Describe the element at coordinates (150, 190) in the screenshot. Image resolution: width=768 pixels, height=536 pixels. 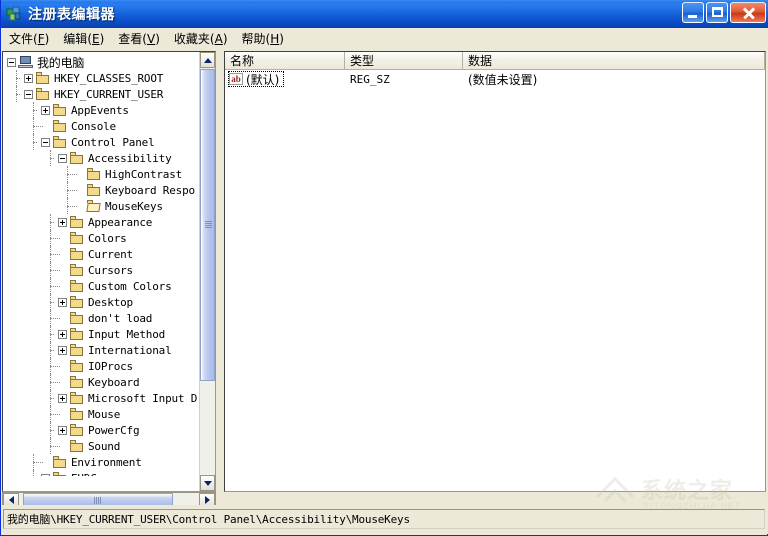
I see `tree-item-label: Keyboard Respo` at that location.